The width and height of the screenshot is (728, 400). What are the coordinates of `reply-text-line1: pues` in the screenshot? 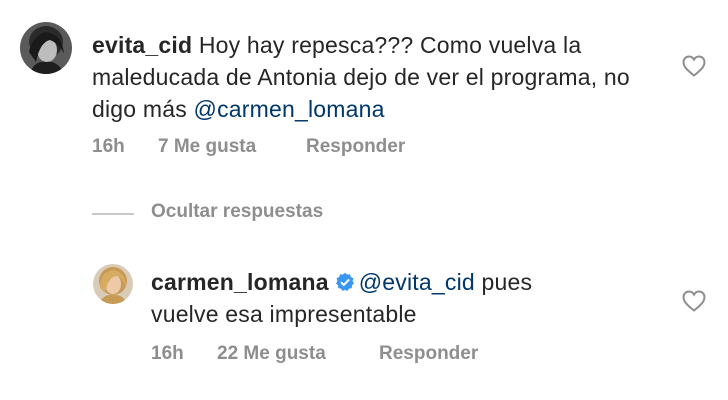 It's located at (507, 282).